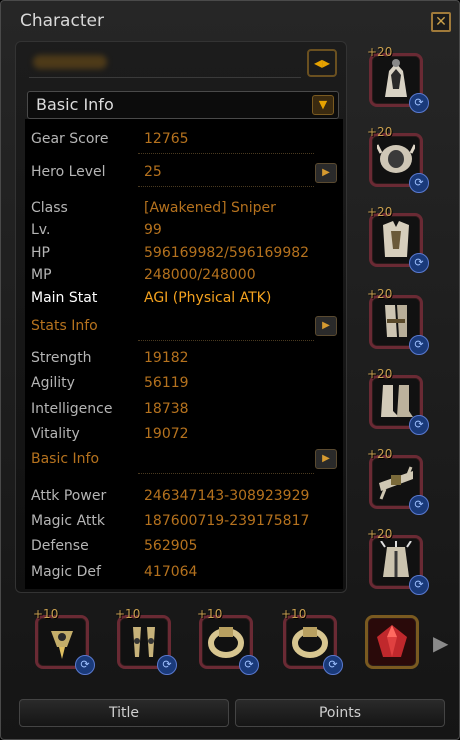 This screenshot has width=460, height=740. I want to click on swap-arrows-icon: ◂▸, so click(322, 62).